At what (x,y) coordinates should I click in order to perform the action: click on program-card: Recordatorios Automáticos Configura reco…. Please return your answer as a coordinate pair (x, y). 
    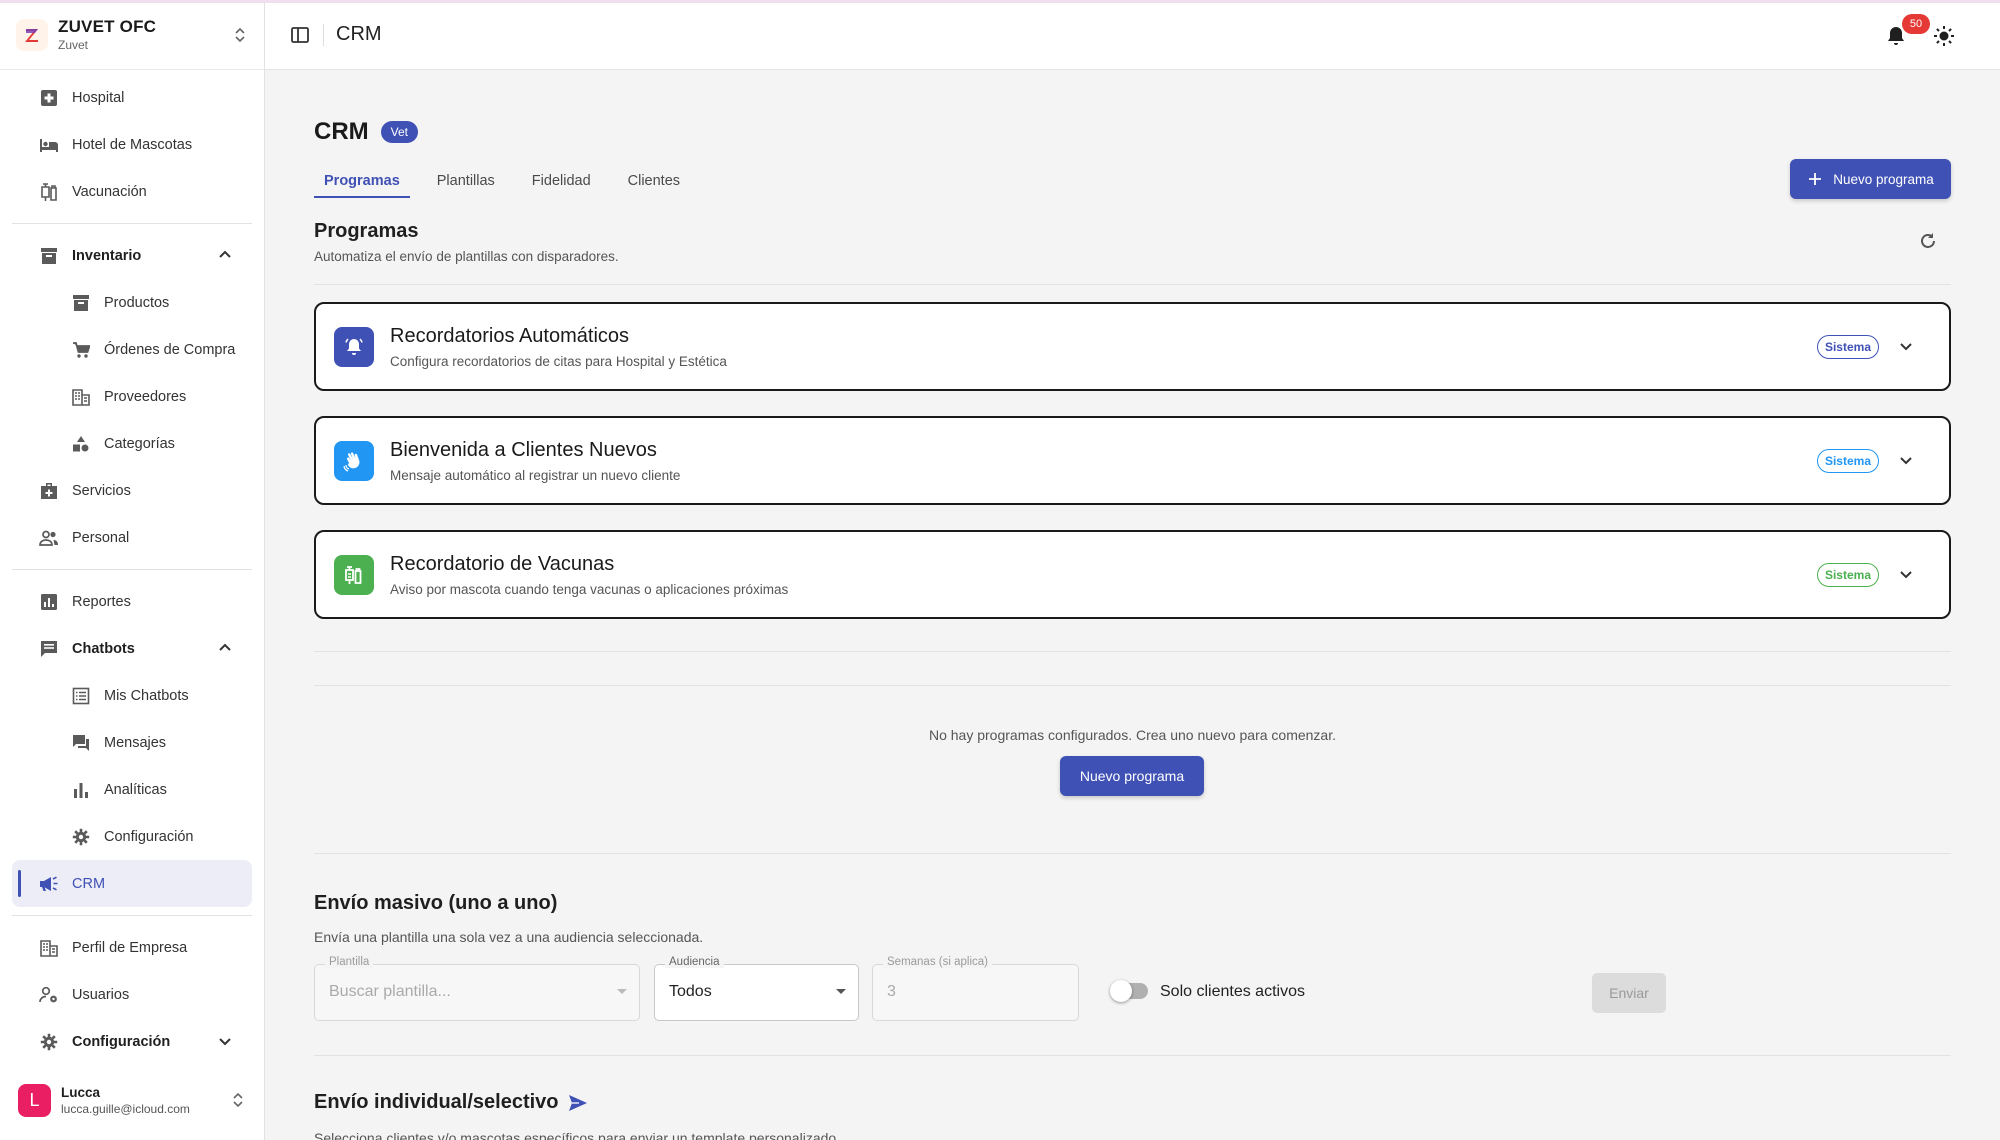
    Looking at the image, I should click on (1132, 346).